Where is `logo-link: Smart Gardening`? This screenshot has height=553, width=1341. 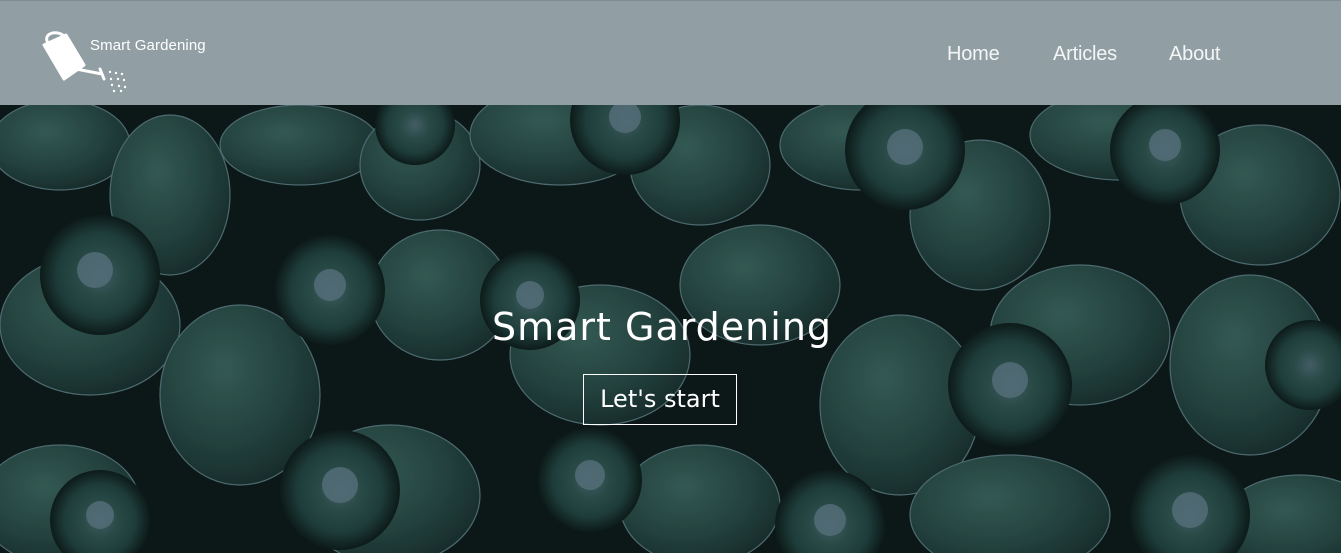 logo-link: Smart Gardening is located at coordinates (125, 62).